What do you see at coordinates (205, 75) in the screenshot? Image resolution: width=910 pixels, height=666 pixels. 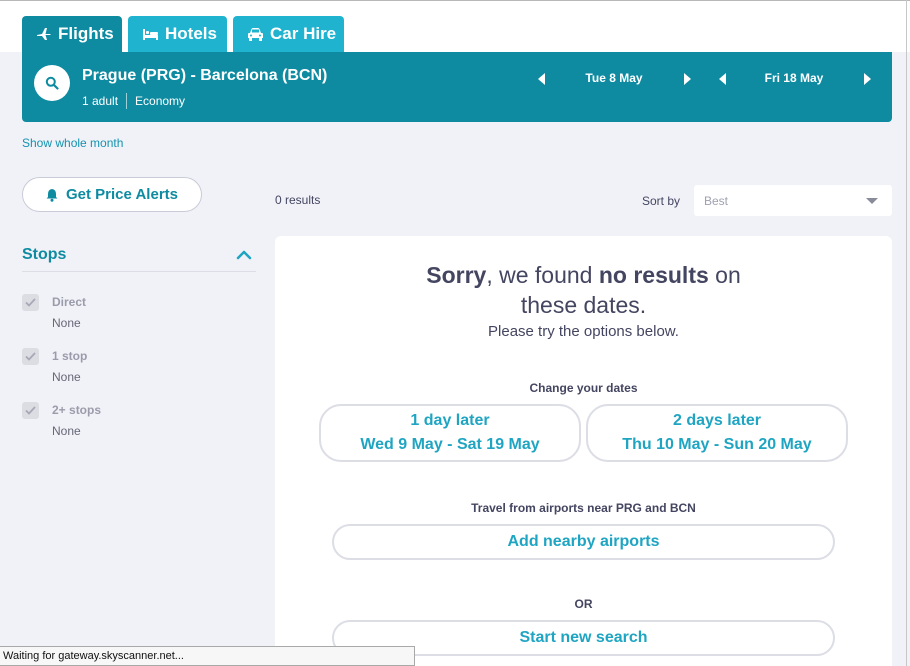 I see `route-title: Prague (PRG) - Barcelona (BCN)` at bounding box center [205, 75].